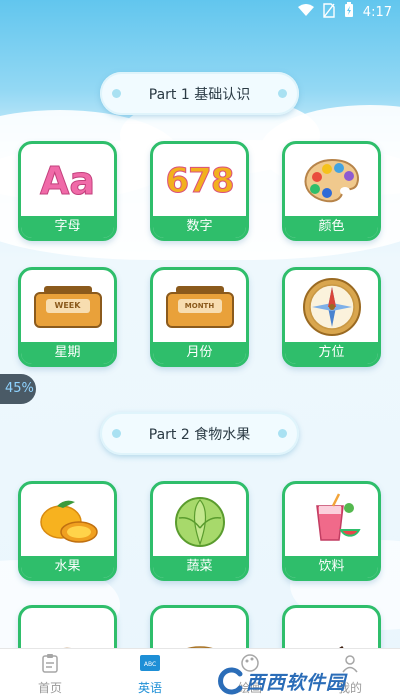  I want to click on card-directions: 方位, so click(331, 317).